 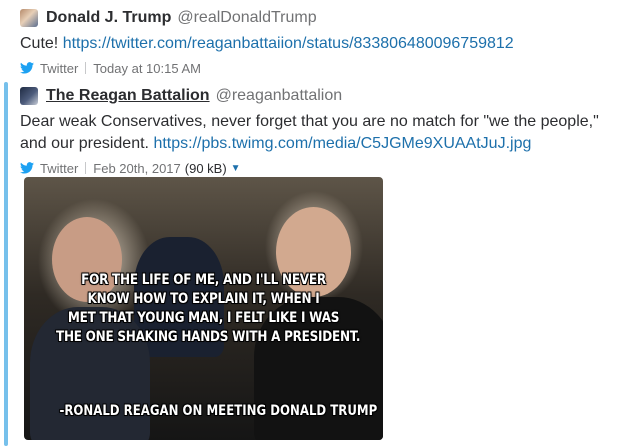 What do you see at coordinates (218, 411) in the screenshot?
I see `caption-attribution: -RONALD REAGAN ON MEETING DONALD TRUMP` at bounding box center [218, 411].